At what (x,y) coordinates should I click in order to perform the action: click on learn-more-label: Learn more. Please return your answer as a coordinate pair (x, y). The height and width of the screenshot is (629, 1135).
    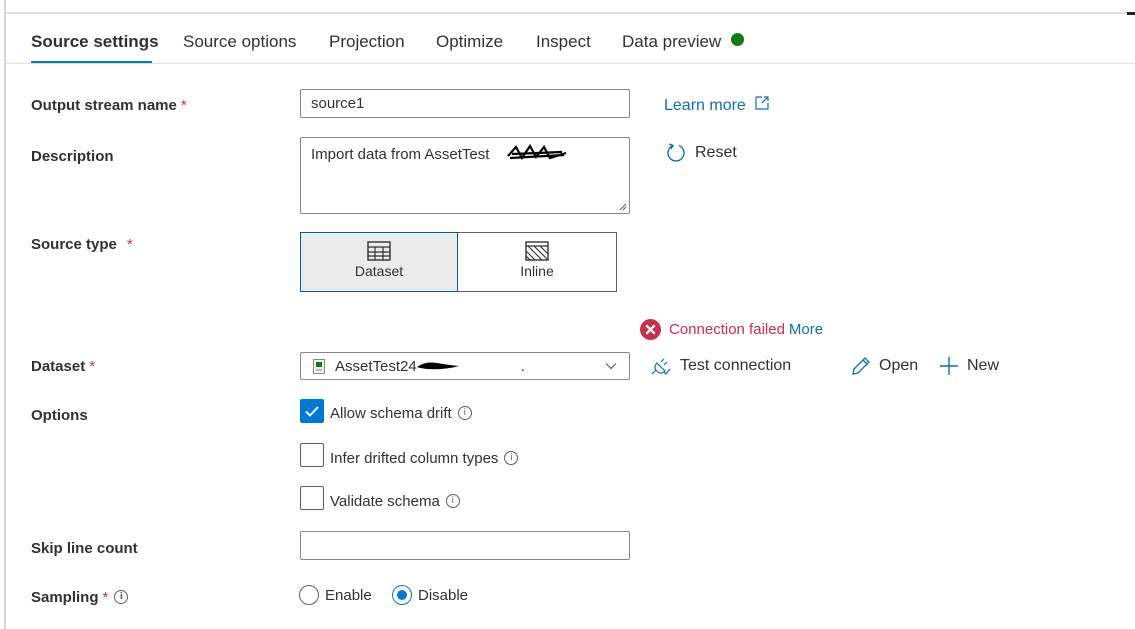
    Looking at the image, I should click on (705, 105).